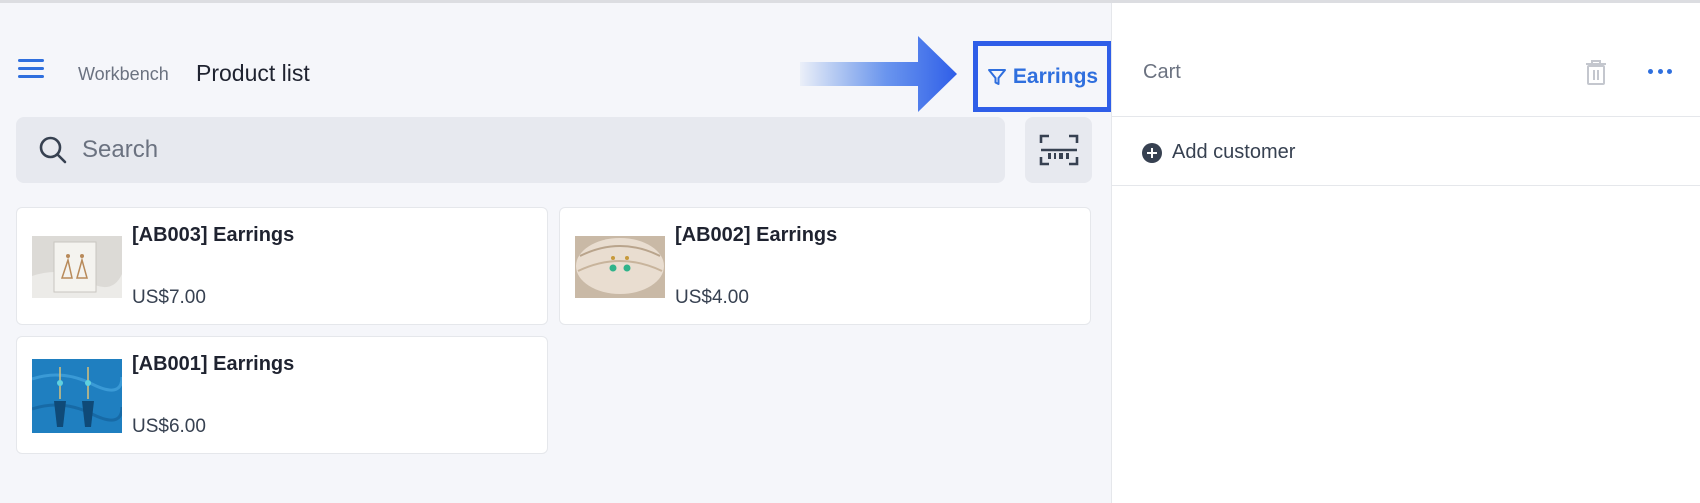 This screenshot has width=1700, height=503. I want to click on product-name: [AB003] Earrings, so click(213, 235).